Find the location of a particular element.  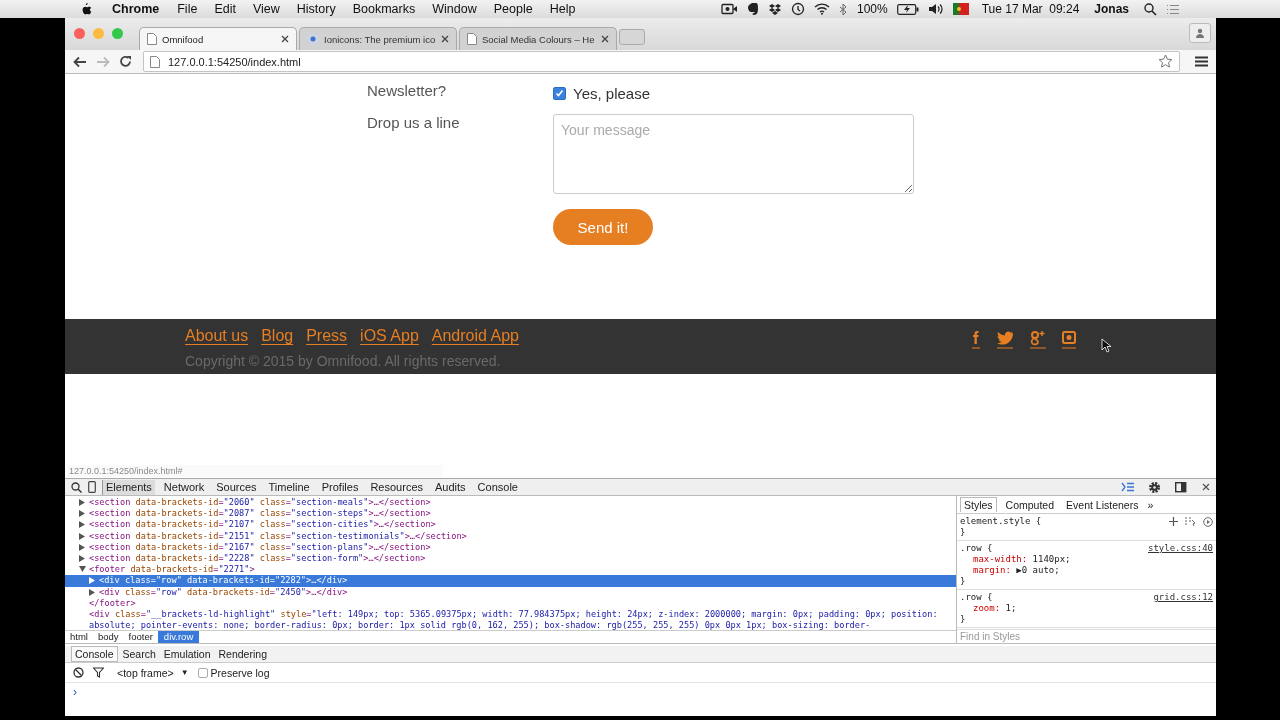

devtools-tab: Profiles is located at coordinates (340, 487).